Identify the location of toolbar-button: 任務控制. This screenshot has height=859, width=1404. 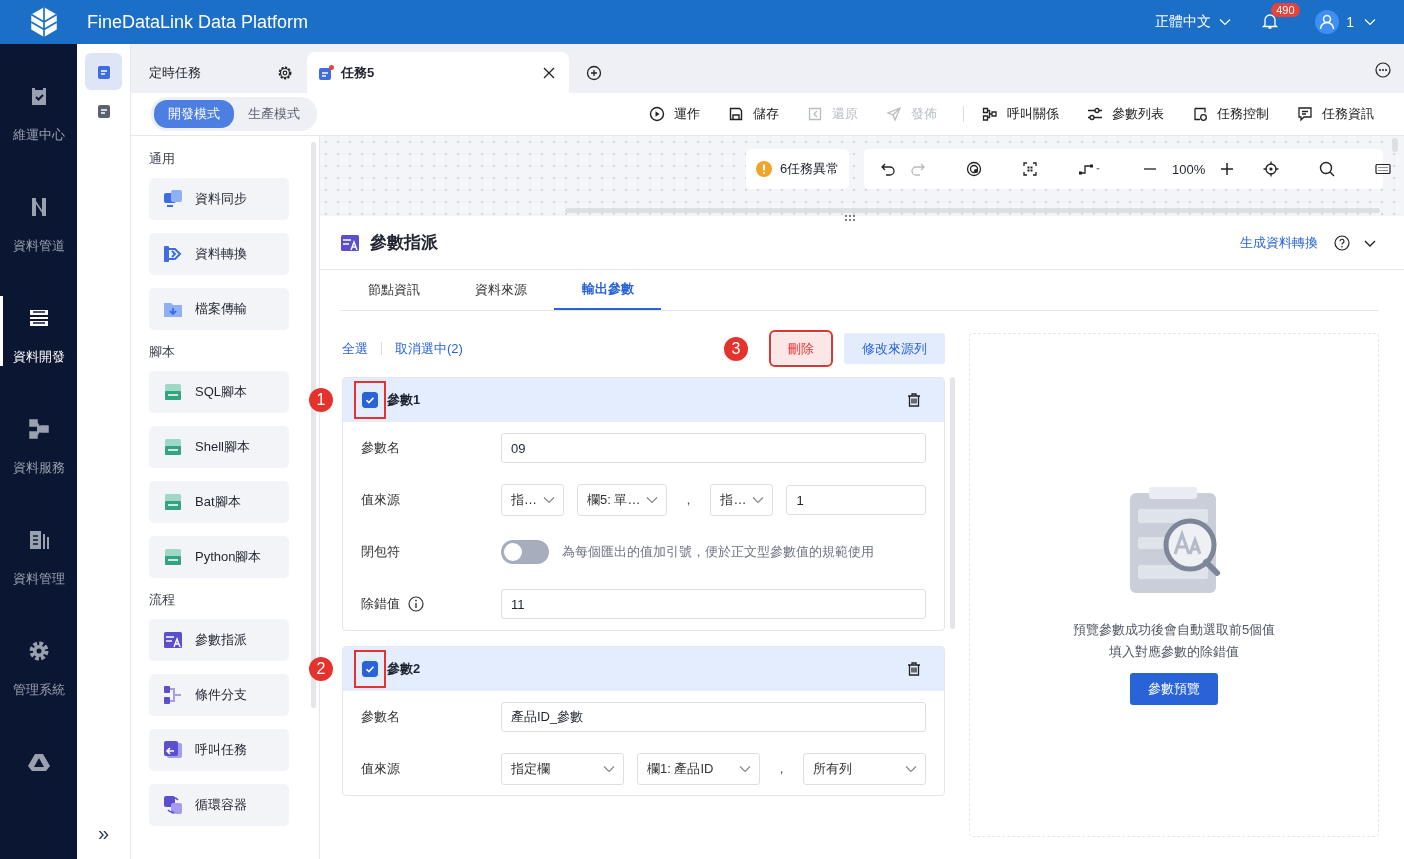
(1230, 114).